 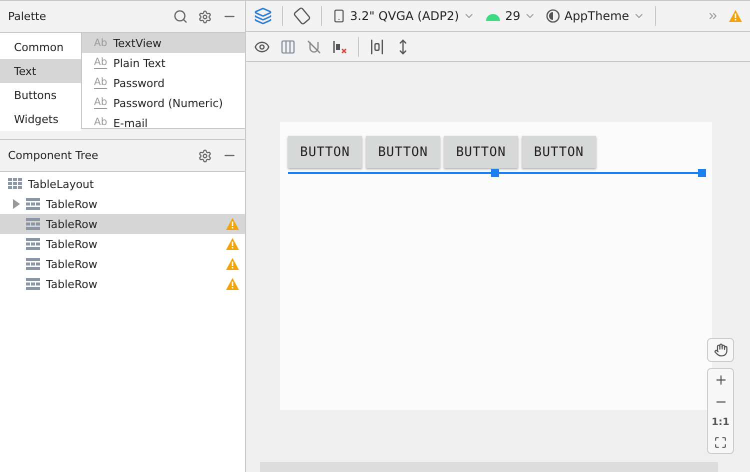 What do you see at coordinates (339, 16) in the screenshot?
I see `phone-icon` at bounding box center [339, 16].